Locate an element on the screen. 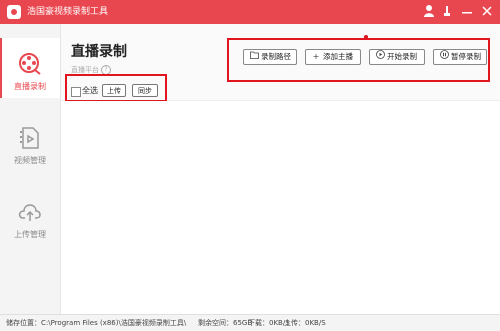 Image resolution: width=500 pixels, height=331 pixels. pause-record-label: 暂停录制 is located at coordinates (466, 56).